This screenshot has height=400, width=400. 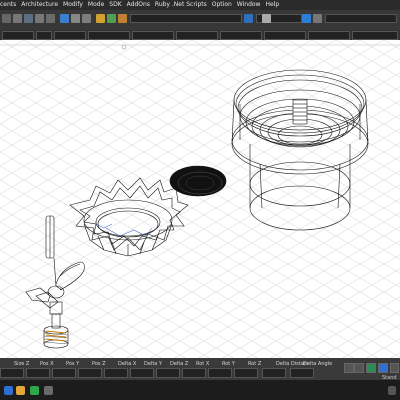 What do you see at coordinates (8, 5) in the screenshot?
I see `menu-cents: cents` at bounding box center [8, 5].